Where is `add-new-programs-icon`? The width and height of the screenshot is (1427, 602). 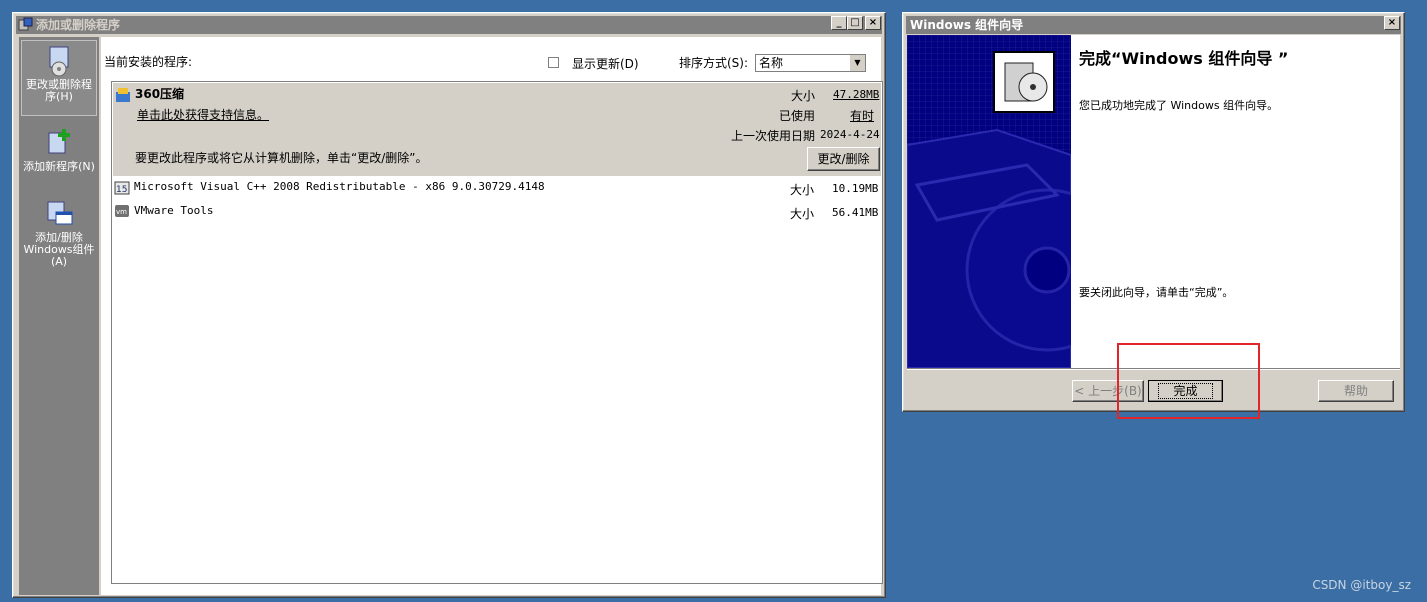 add-new-programs-icon is located at coordinates (59, 141).